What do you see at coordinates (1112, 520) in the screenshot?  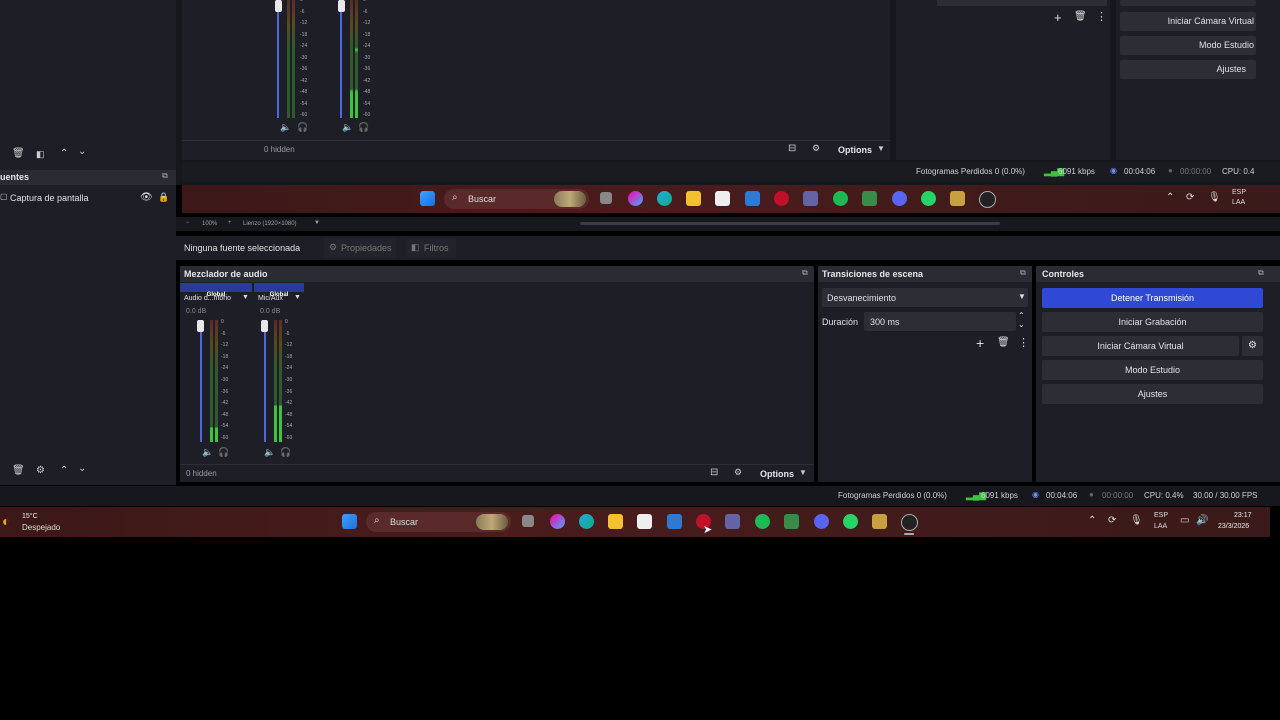 I see `tray-sync-icon: ⟳` at bounding box center [1112, 520].